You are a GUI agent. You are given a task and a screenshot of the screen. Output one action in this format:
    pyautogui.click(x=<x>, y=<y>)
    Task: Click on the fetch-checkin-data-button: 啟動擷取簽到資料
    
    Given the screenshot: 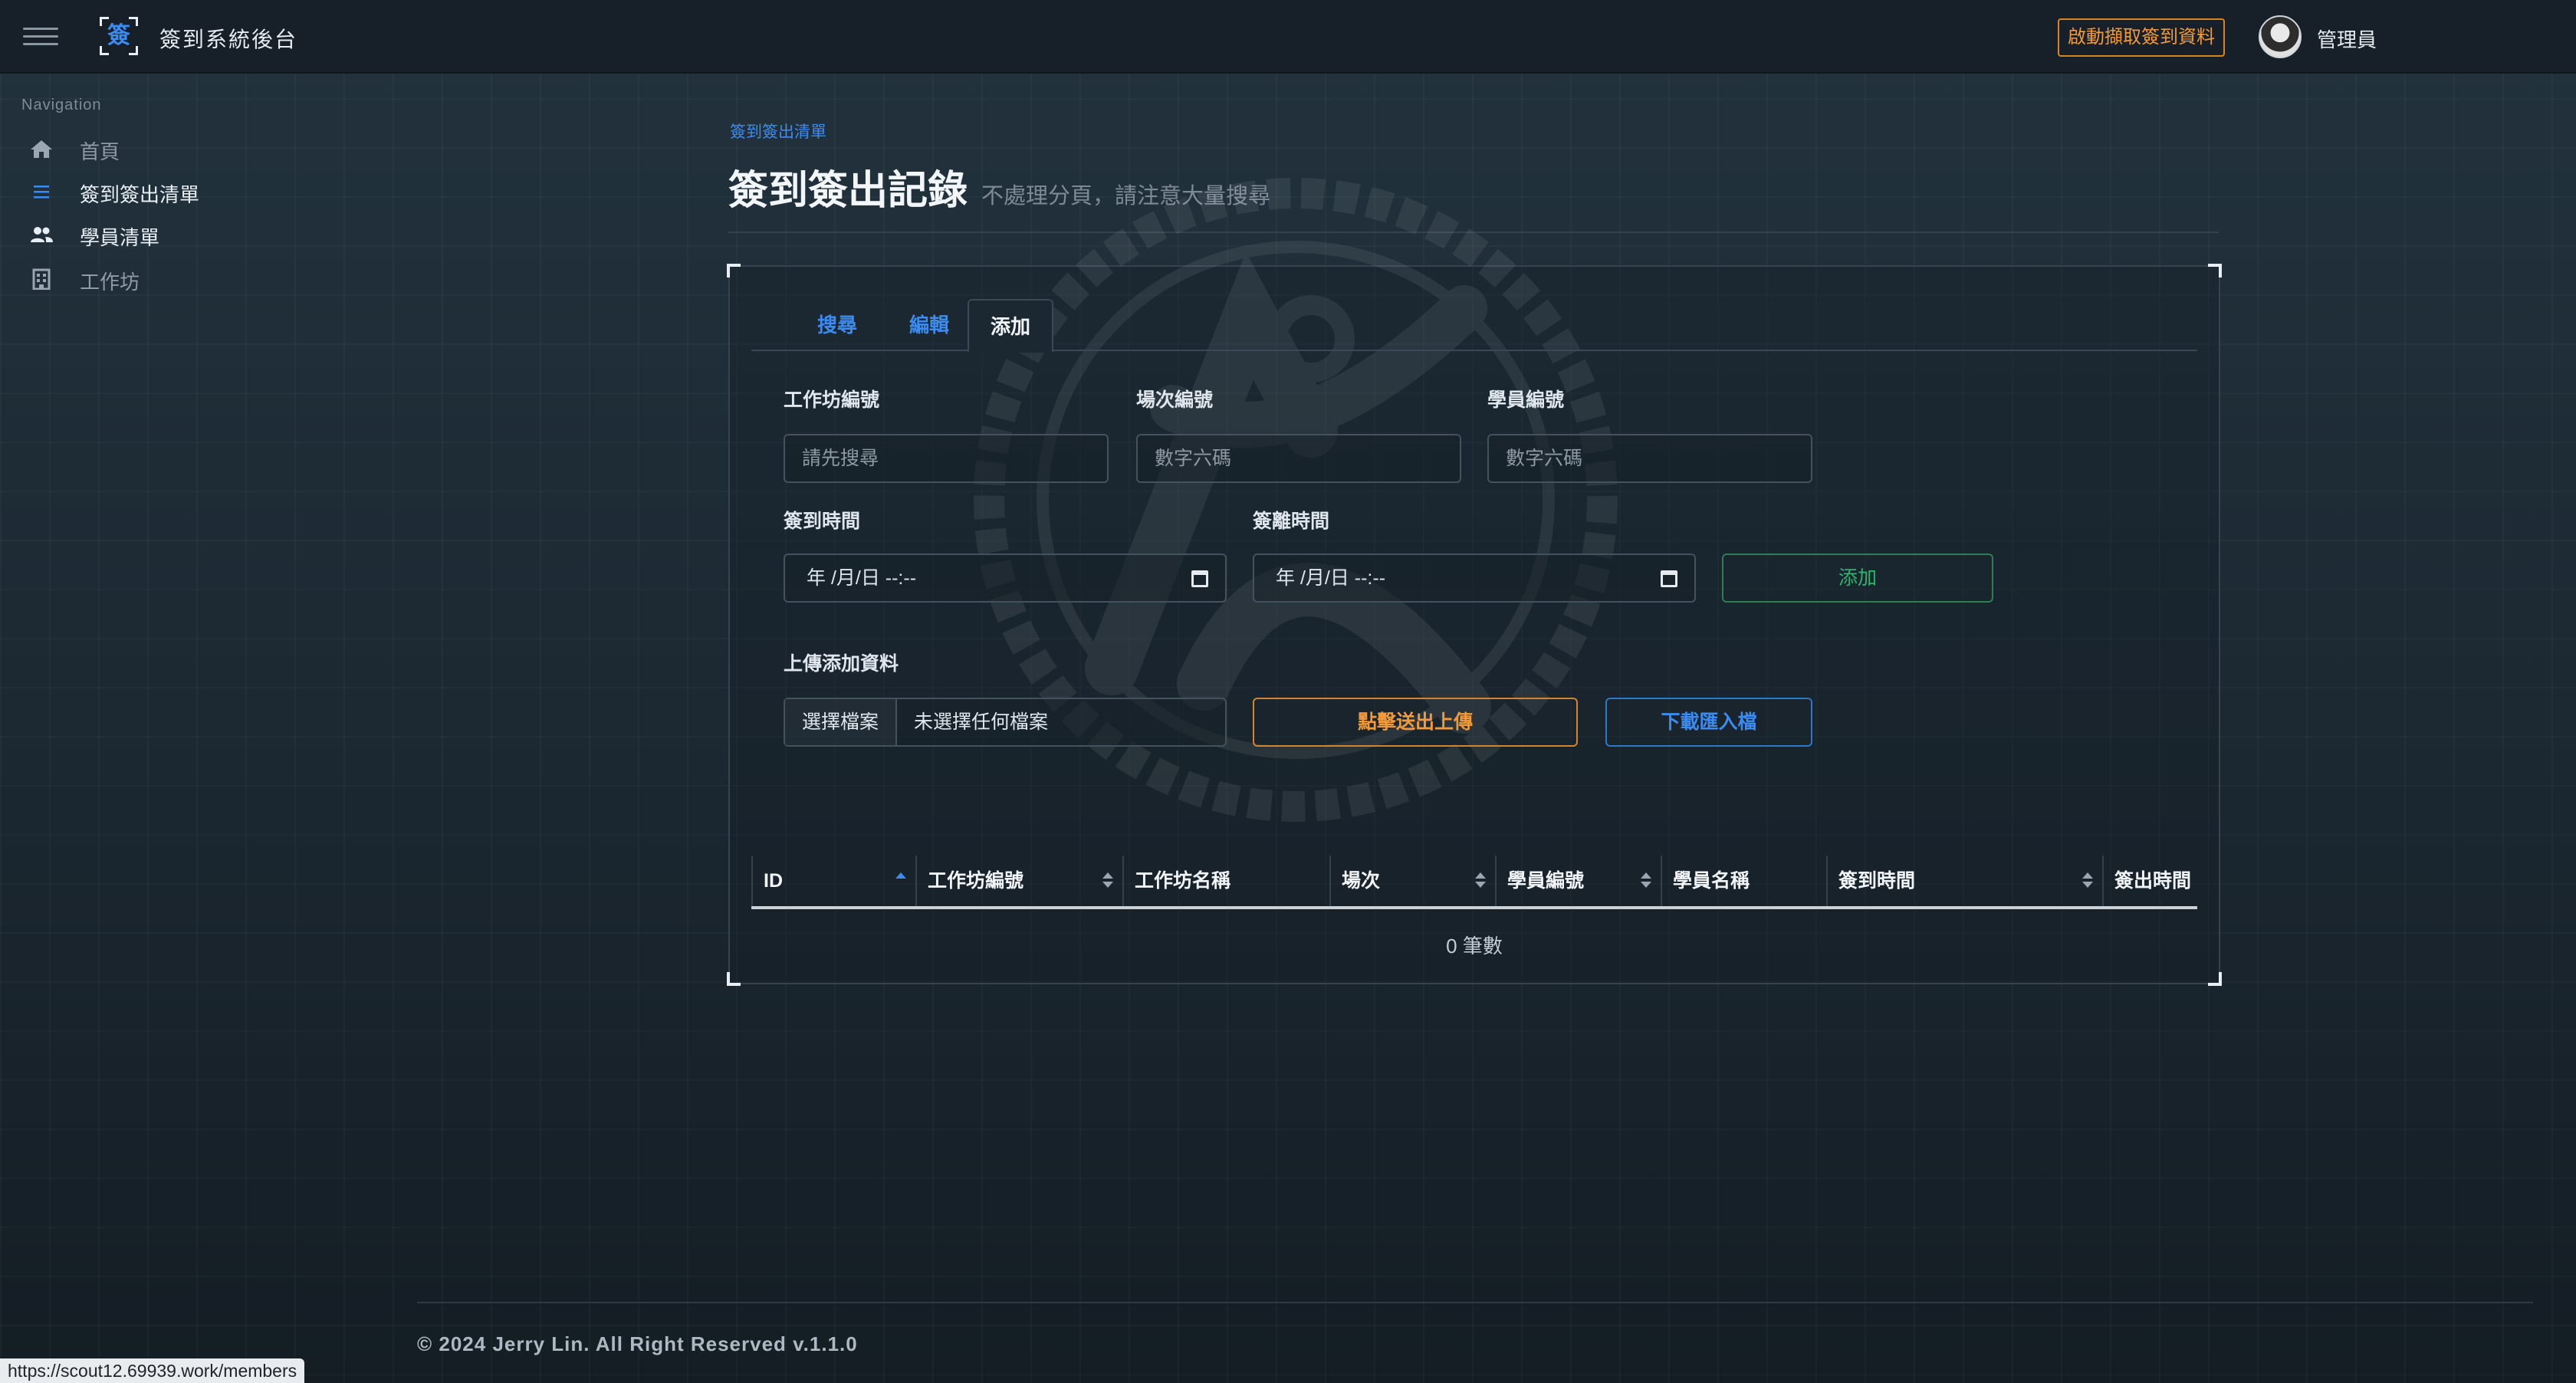 What is the action you would take?
    pyautogui.click(x=2141, y=37)
    